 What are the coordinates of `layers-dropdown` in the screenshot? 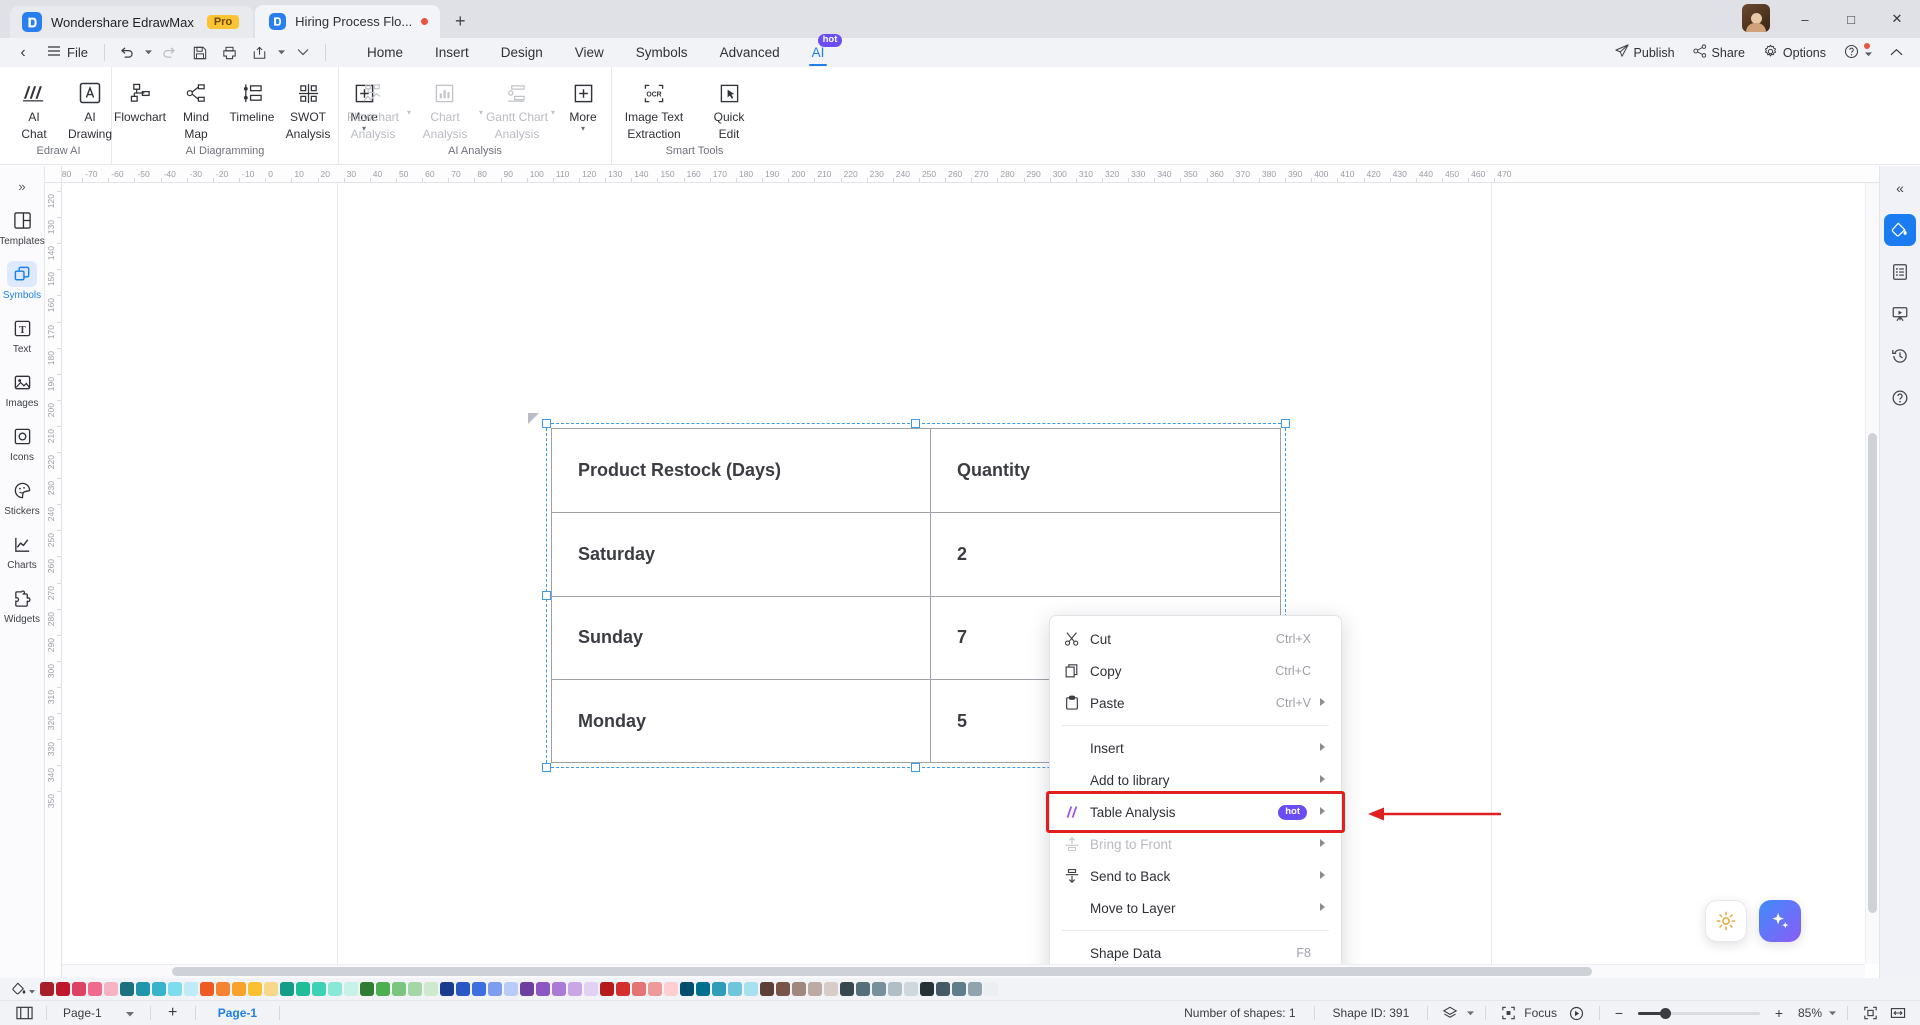 It's located at (1470, 1013).